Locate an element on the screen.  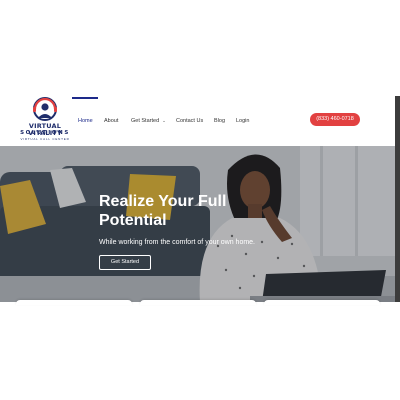
brand-tagline: VIRTUAL CALL CENTER is located at coordinates (45, 139).